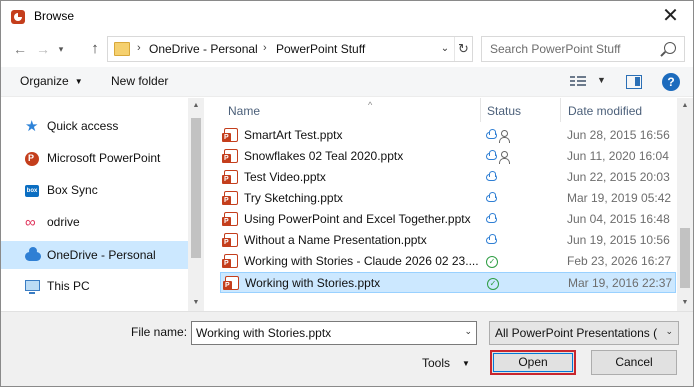  Describe the element at coordinates (671, 82) in the screenshot. I see `help-icon: ?` at that location.